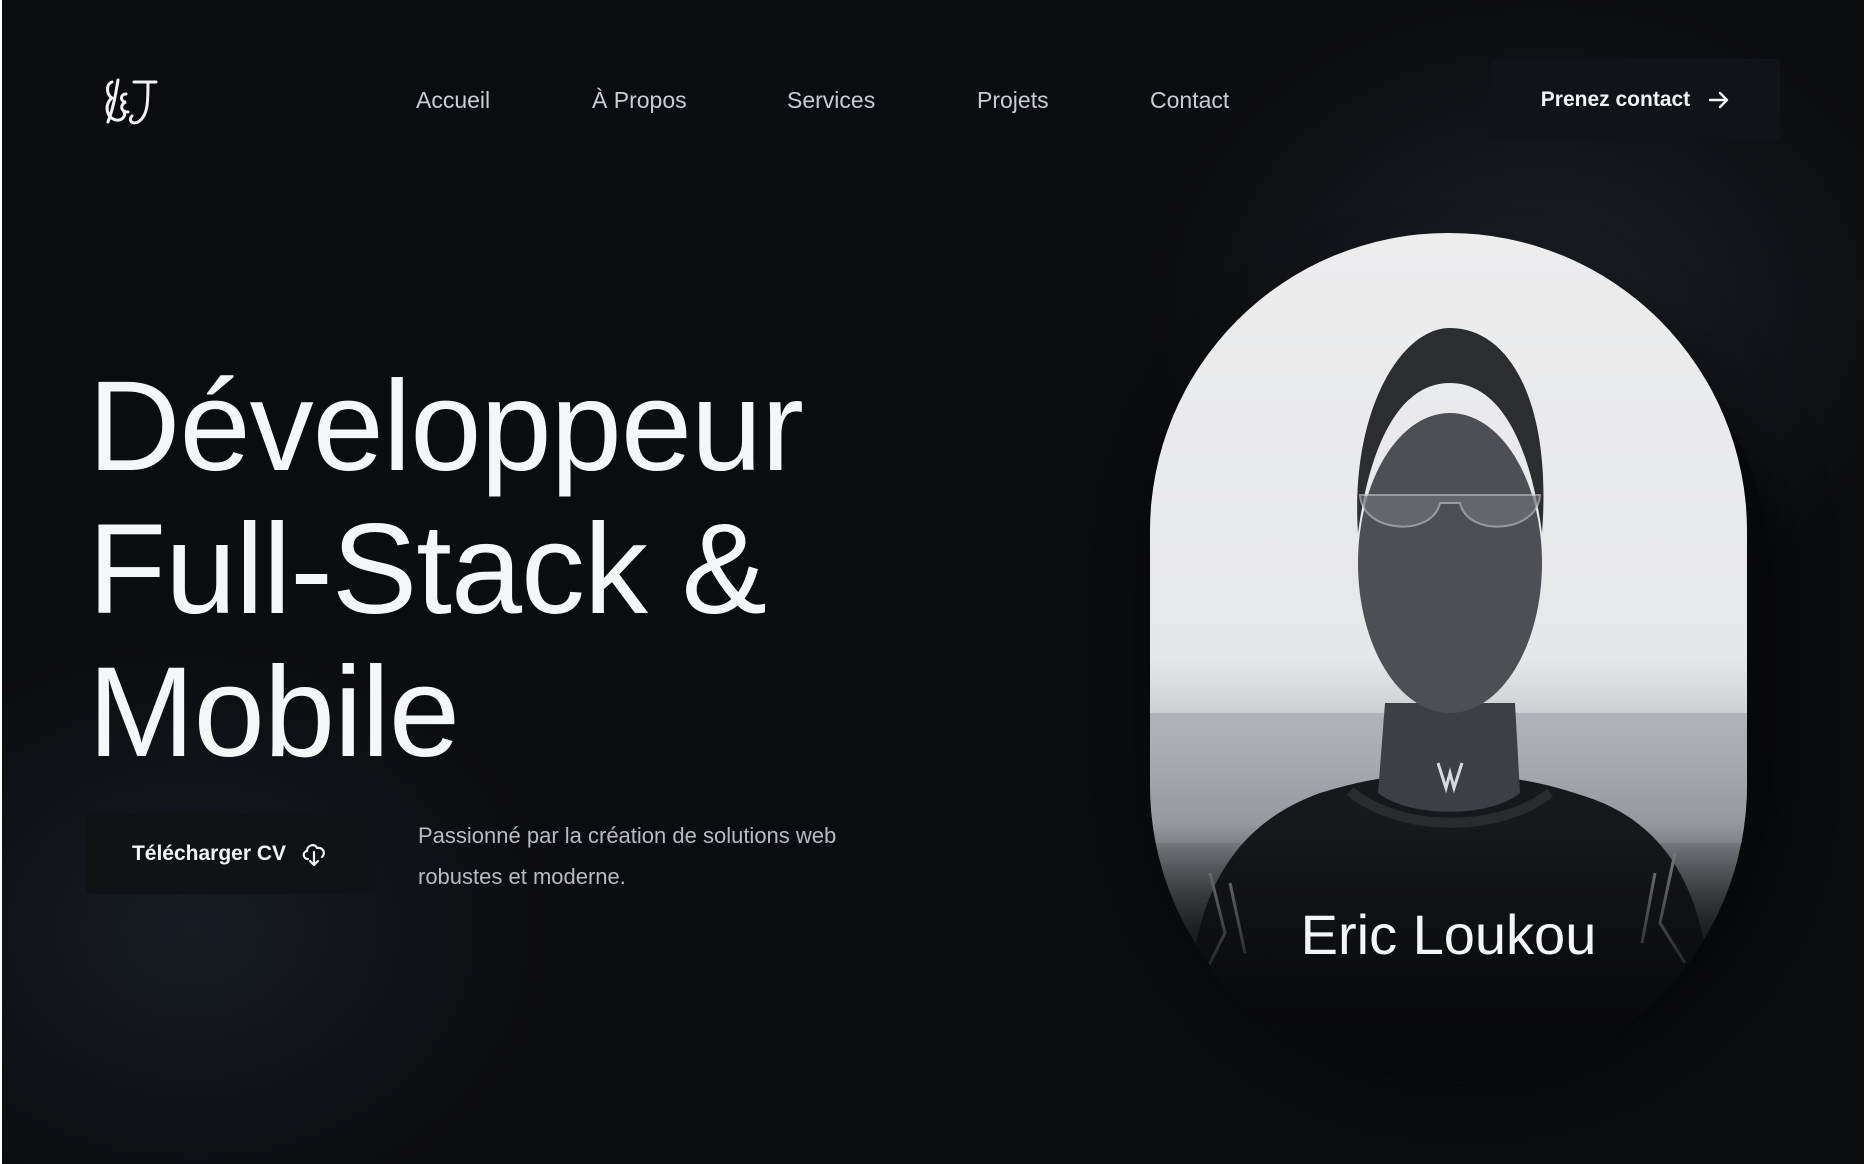  I want to click on nav-item-projets: Projets, so click(1013, 100).